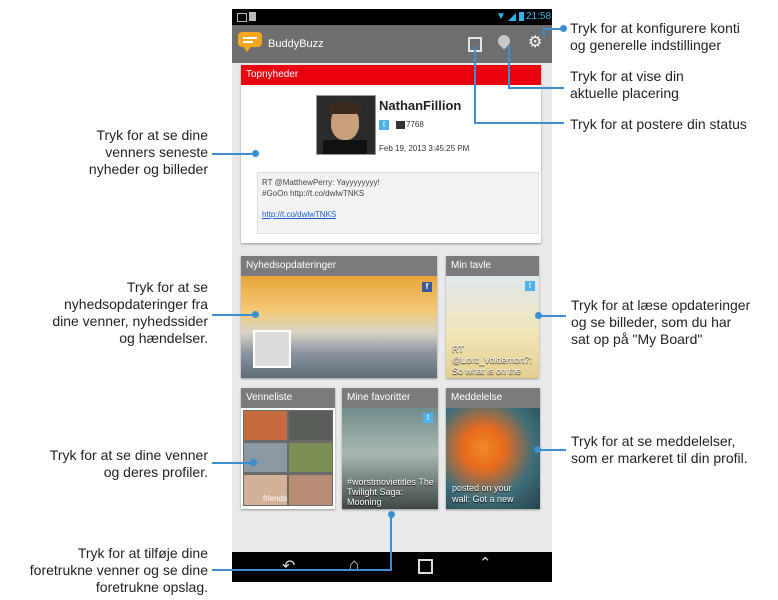 Image resolution: width=778 pixels, height=600 pixels. I want to click on news-updates-leader-dot, so click(255, 314).